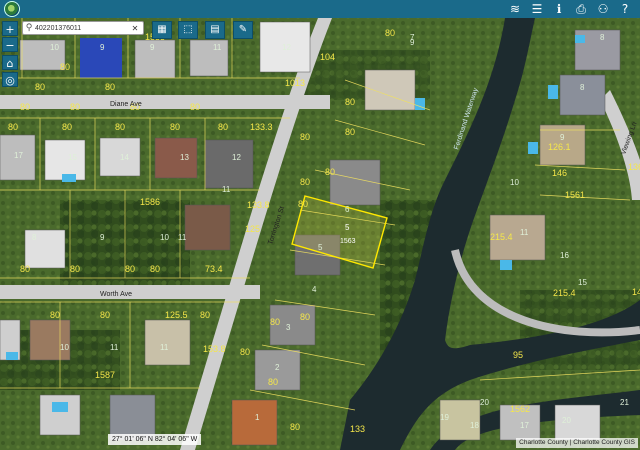 This screenshot has height=450, width=640. Describe the element at coordinates (412, 37) in the screenshot. I see `parcel-label: 7` at that location.